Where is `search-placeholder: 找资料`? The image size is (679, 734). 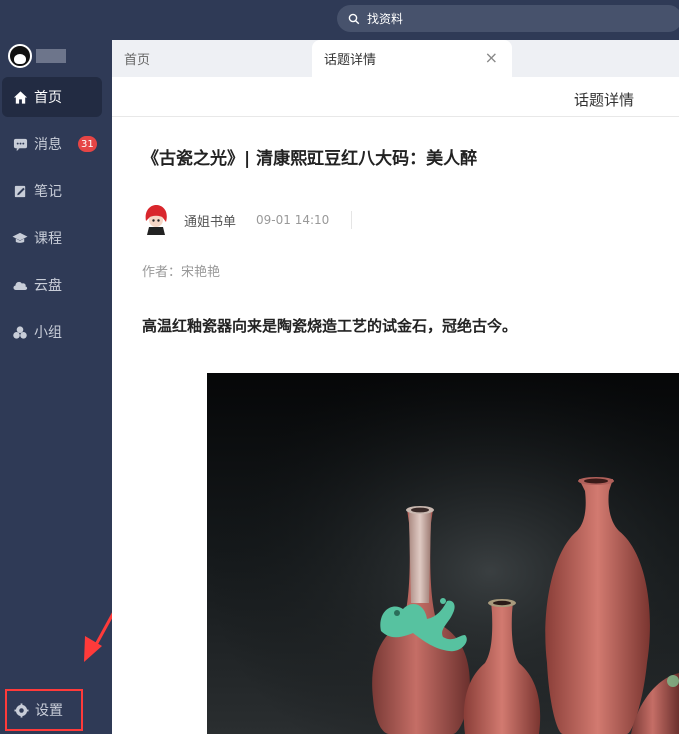 search-placeholder: 找资料 is located at coordinates (385, 19).